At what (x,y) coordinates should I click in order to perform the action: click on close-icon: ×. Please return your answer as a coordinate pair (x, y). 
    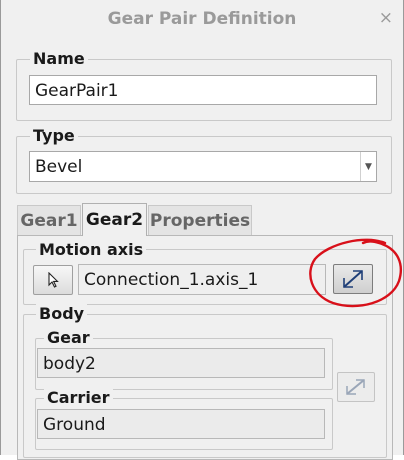
    Looking at the image, I should click on (386, 18).